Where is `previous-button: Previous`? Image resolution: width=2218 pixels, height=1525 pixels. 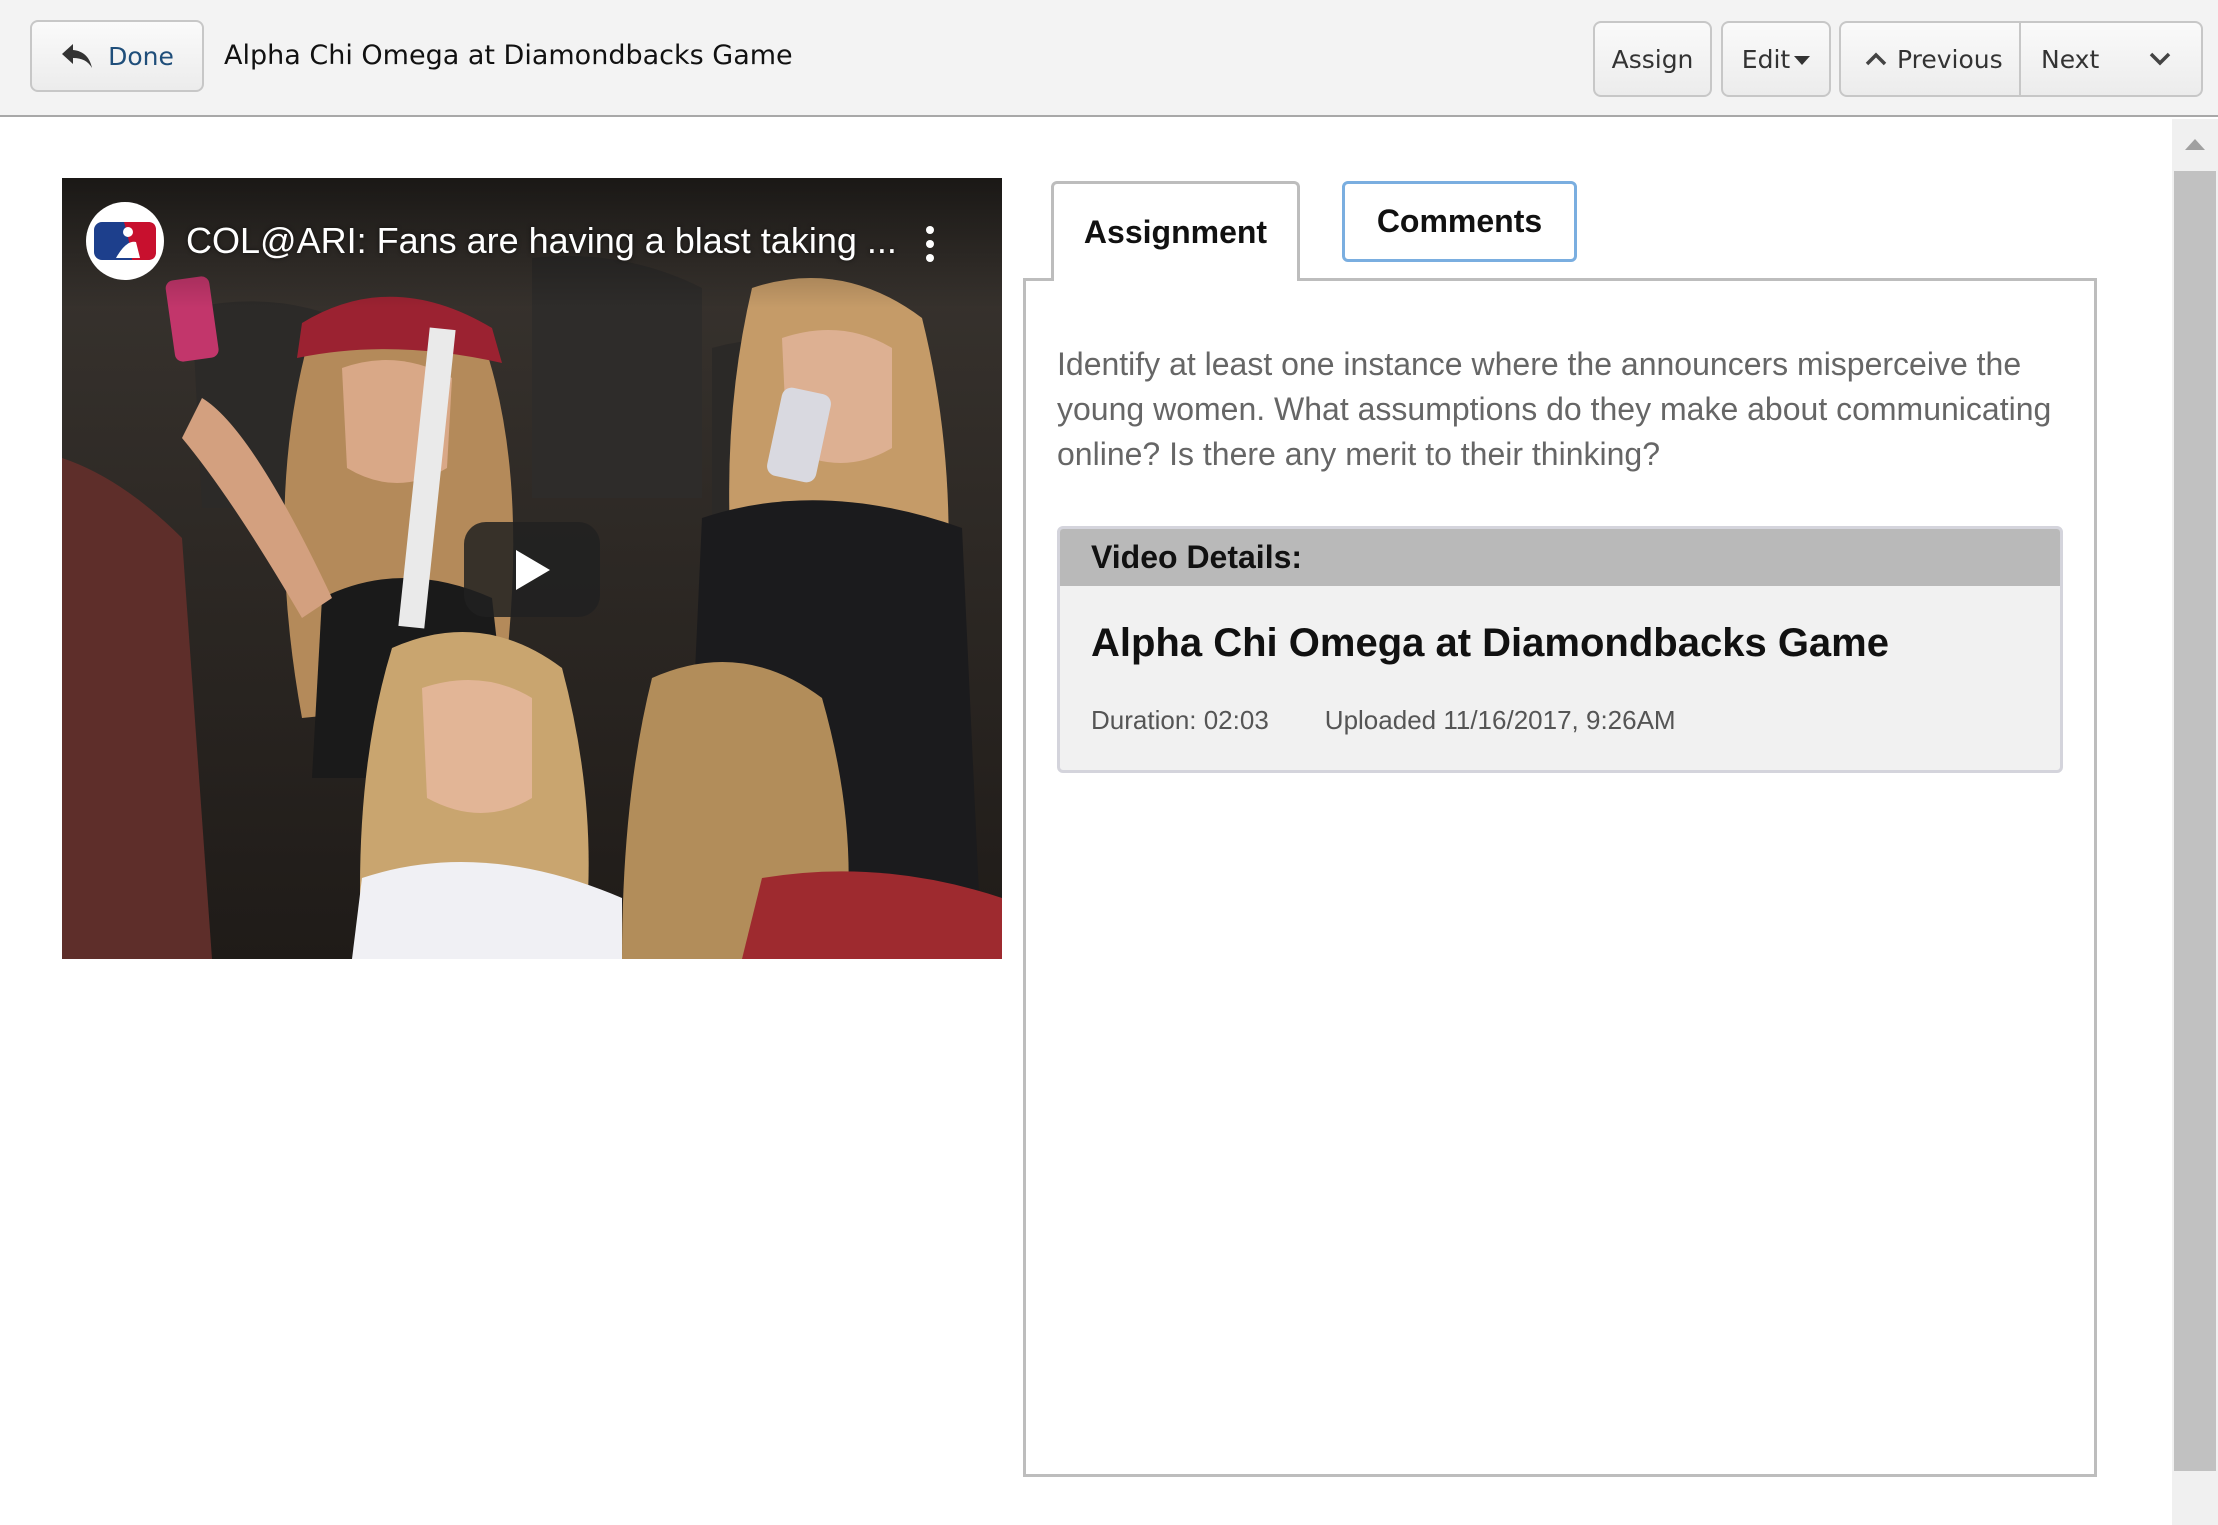
previous-button: Previous is located at coordinates (1931, 59).